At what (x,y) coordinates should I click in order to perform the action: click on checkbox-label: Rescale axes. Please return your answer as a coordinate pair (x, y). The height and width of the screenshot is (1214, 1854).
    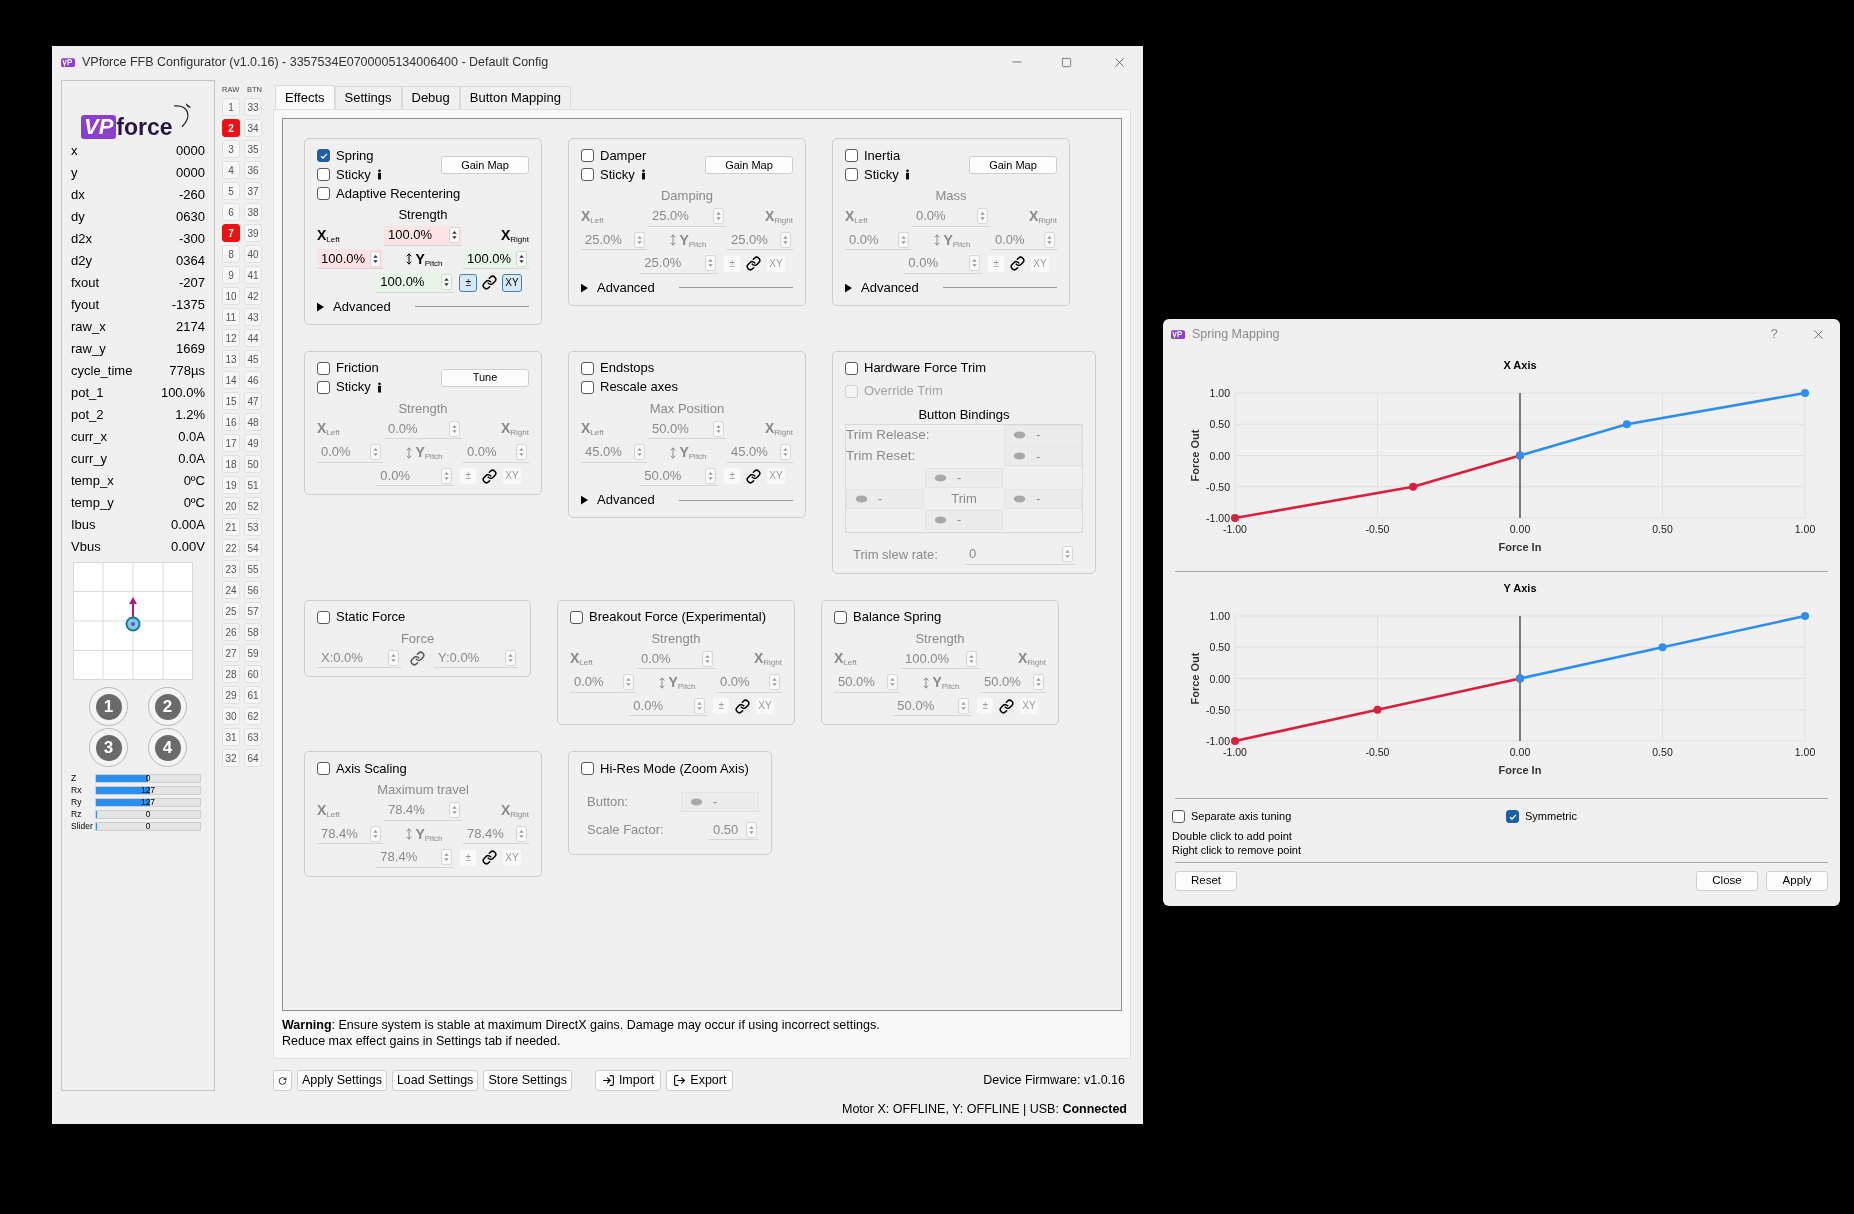
    Looking at the image, I should click on (639, 387).